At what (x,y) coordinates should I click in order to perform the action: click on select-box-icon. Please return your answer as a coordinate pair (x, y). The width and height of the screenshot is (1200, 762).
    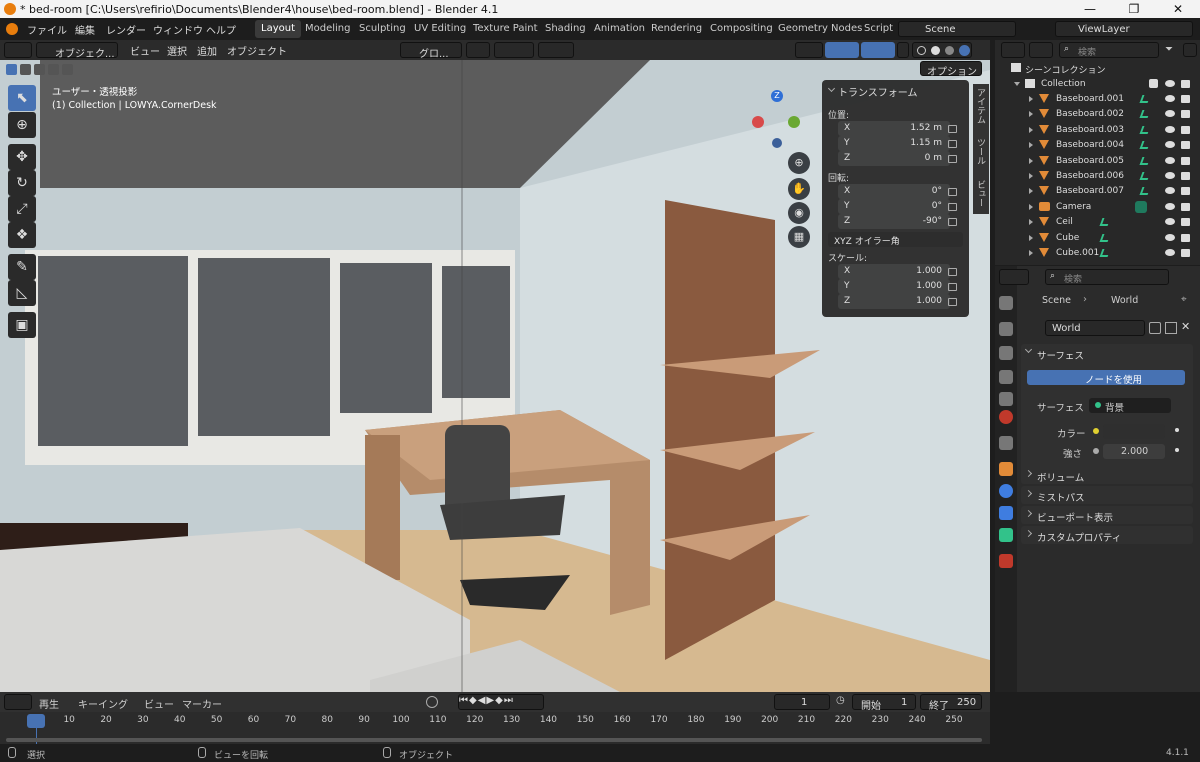
    Looking at the image, I should click on (11, 69).